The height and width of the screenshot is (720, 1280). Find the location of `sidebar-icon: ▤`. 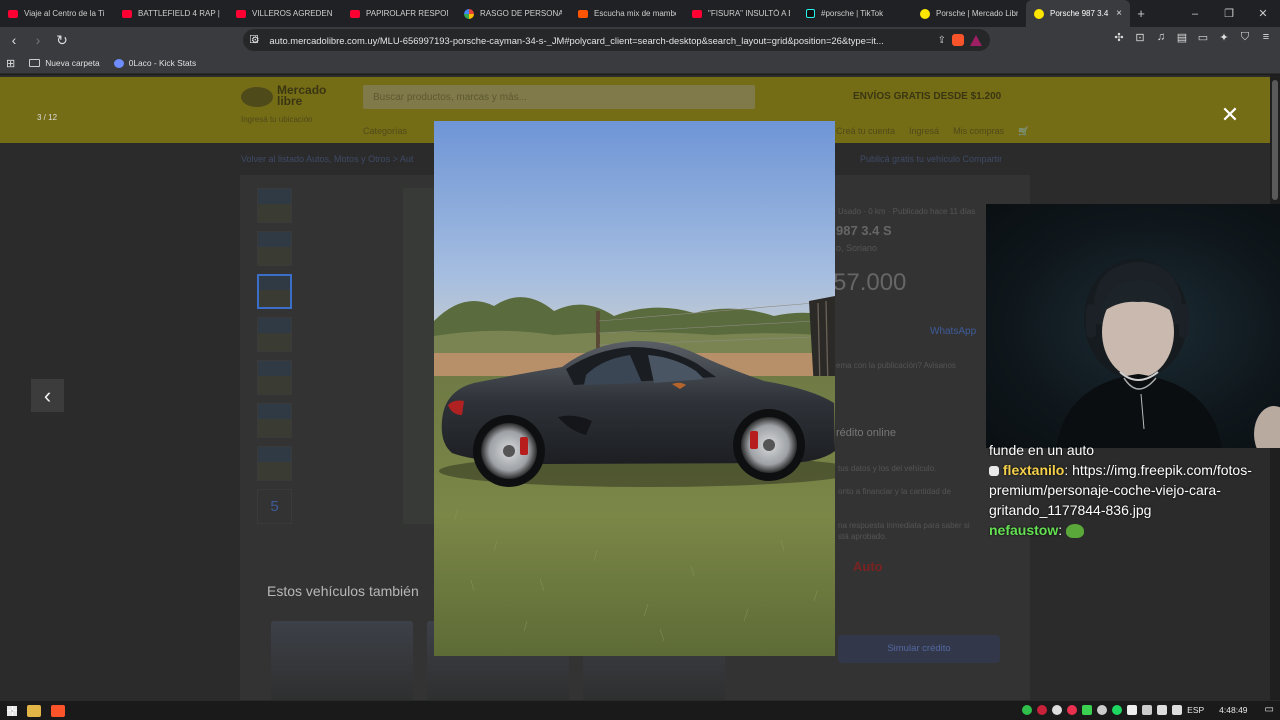

sidebar-icon: ▤ is located at coordinates (1182, 37).